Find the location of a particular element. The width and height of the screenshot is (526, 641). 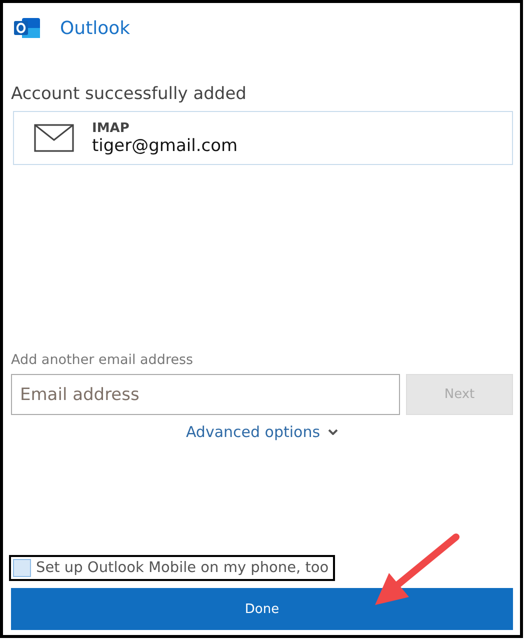

outlook-logo-icon is located at coordinates (27, 28).